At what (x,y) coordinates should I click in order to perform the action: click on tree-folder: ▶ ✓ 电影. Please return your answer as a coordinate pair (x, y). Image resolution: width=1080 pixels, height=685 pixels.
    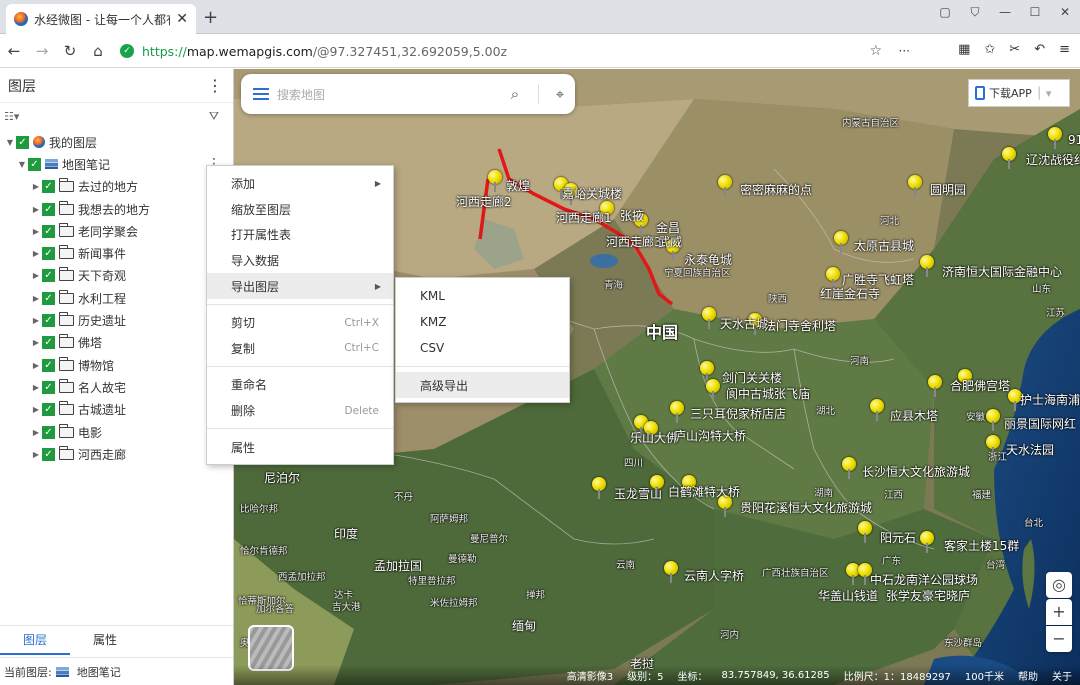
    Looking at the image, I should click on (116, 432).